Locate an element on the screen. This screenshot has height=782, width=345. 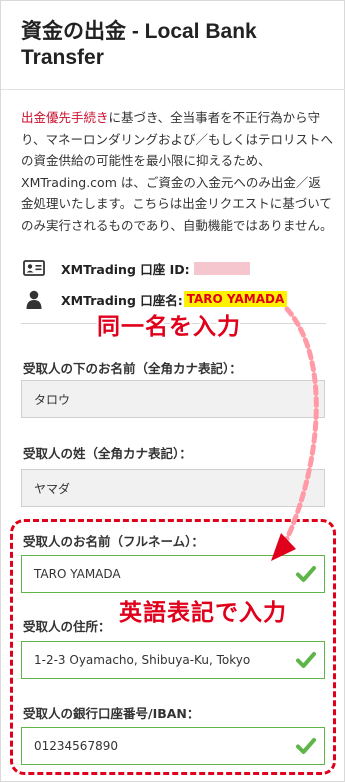
given-name-kana-label: 受取人の下のお名前（全角カナ表記）： is located at coordinates (132, 368).